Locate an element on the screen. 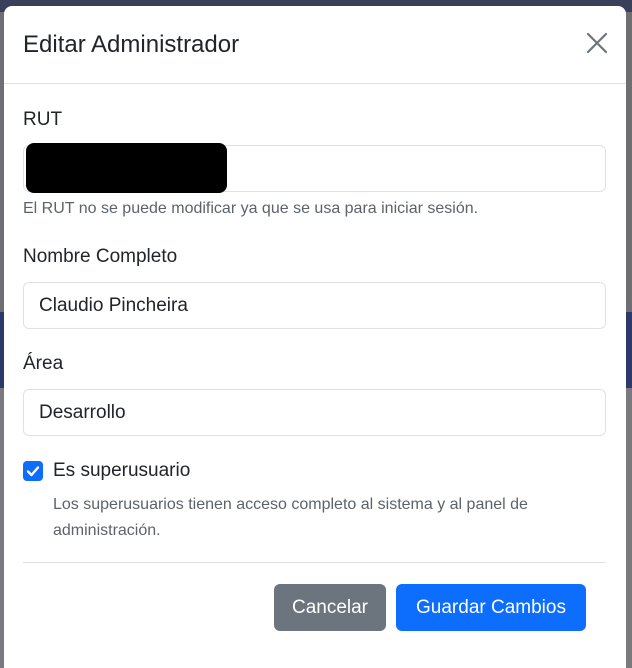 This screenshot has height=668, width=632. save-changes-button: Guardar Cambios is located at coordinates (491, 607).